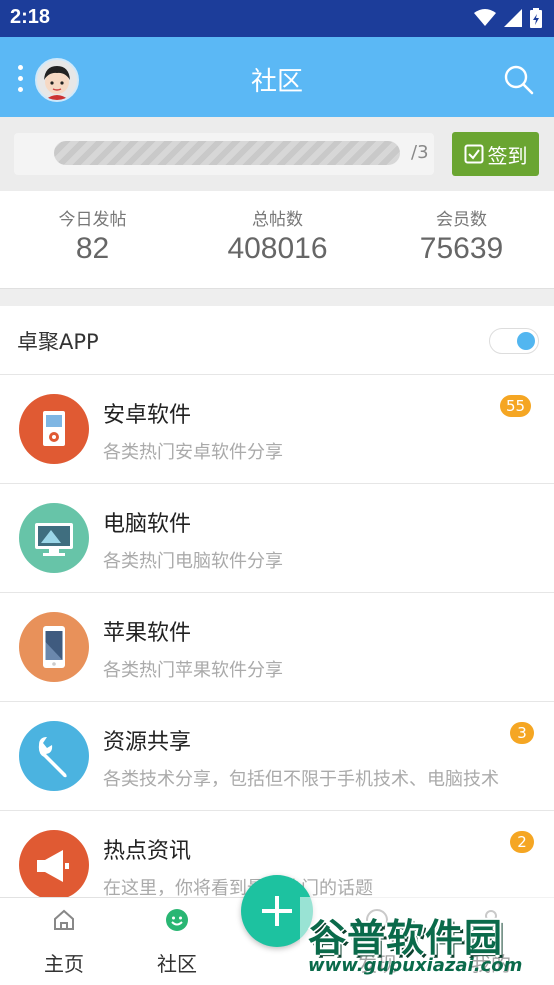  I want to click on forum-item-pc: 电脑软件 各类热门电脑软件分享, so click(277, 538).